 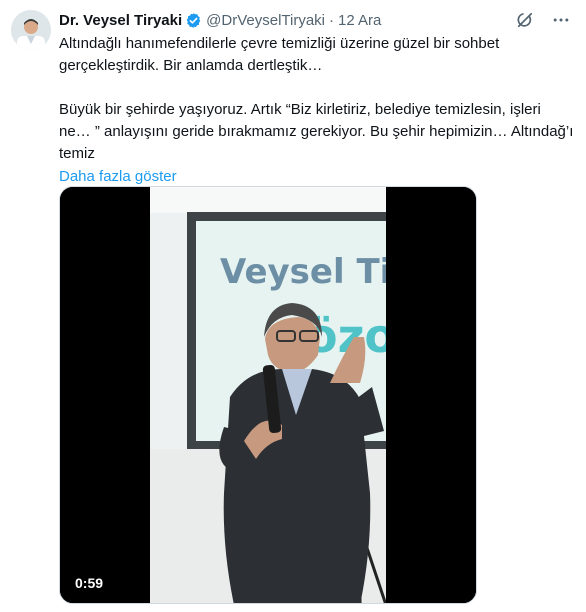 What do you see at coordinates (359, 20) in the screenshot?
I see `tweet-date: 12 Ara` at bounding box center [359, 20].